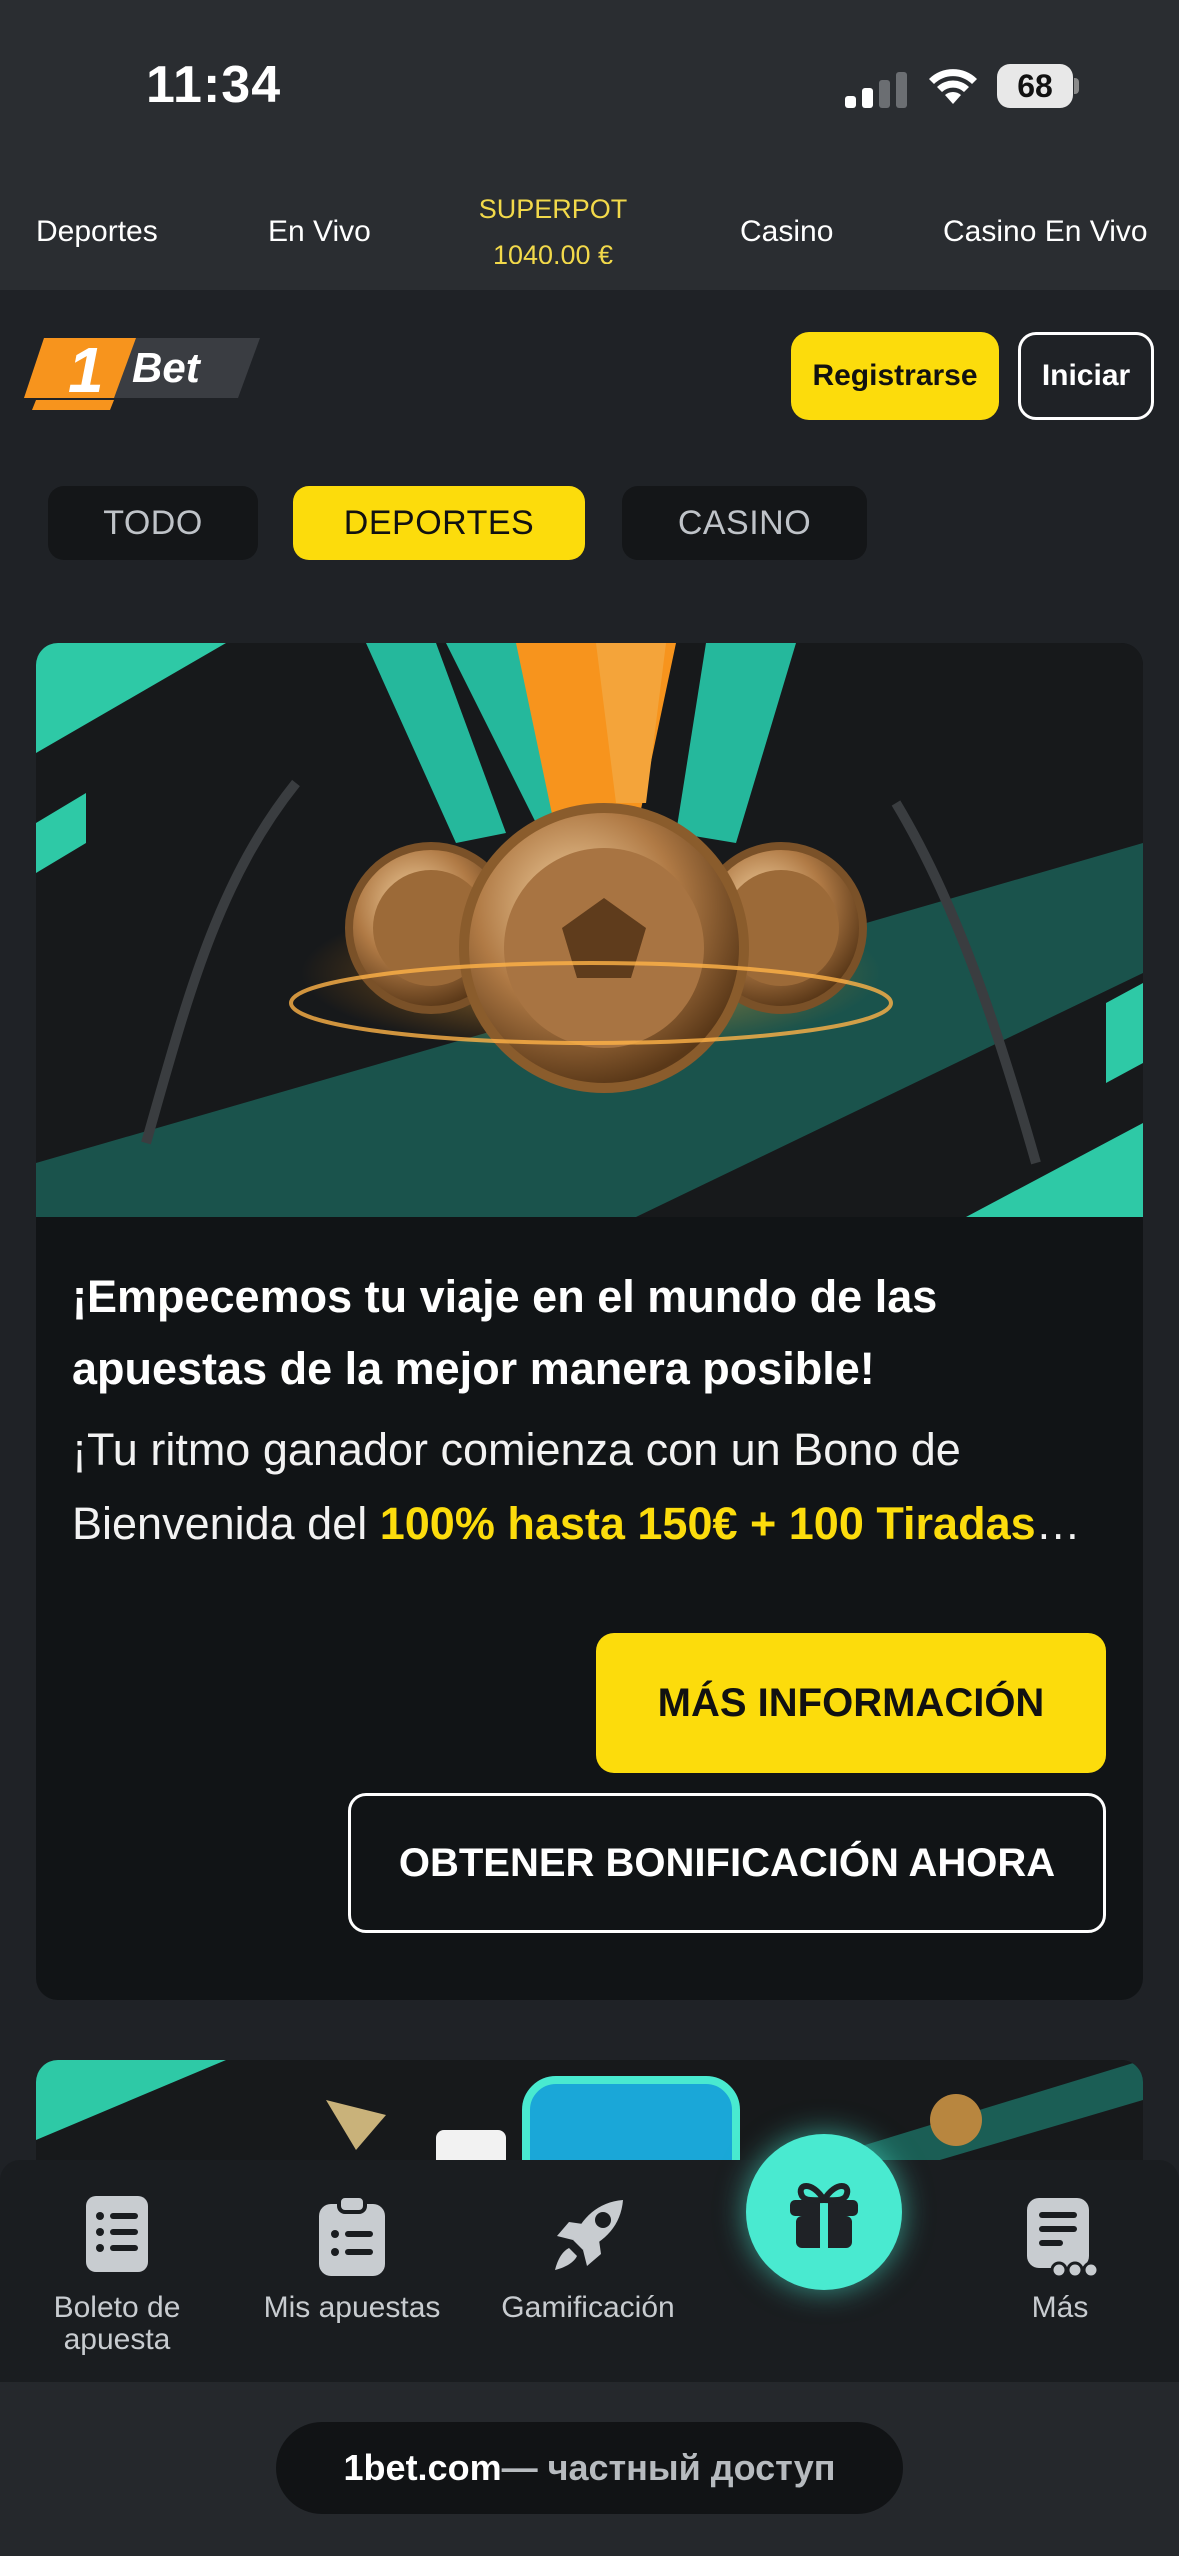  I want to click on logo-number: 1, so click(86, 372).